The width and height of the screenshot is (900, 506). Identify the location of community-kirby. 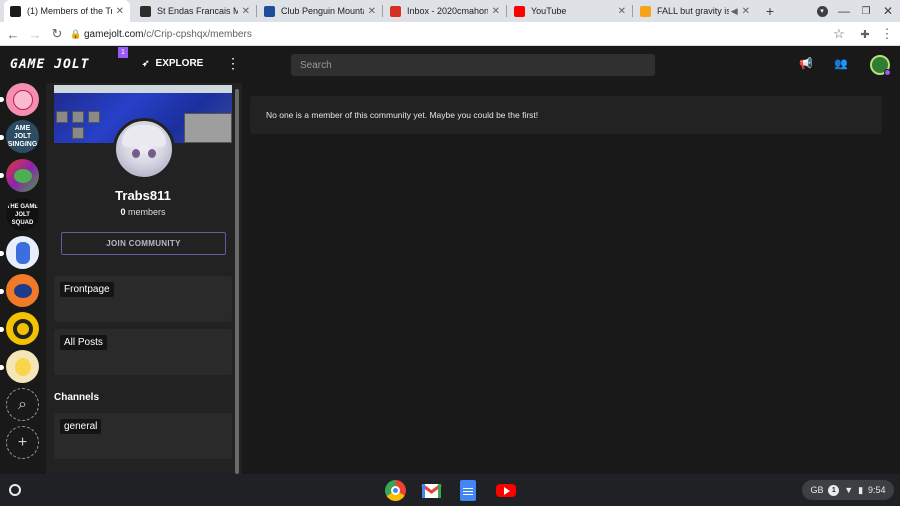
(22, 99).